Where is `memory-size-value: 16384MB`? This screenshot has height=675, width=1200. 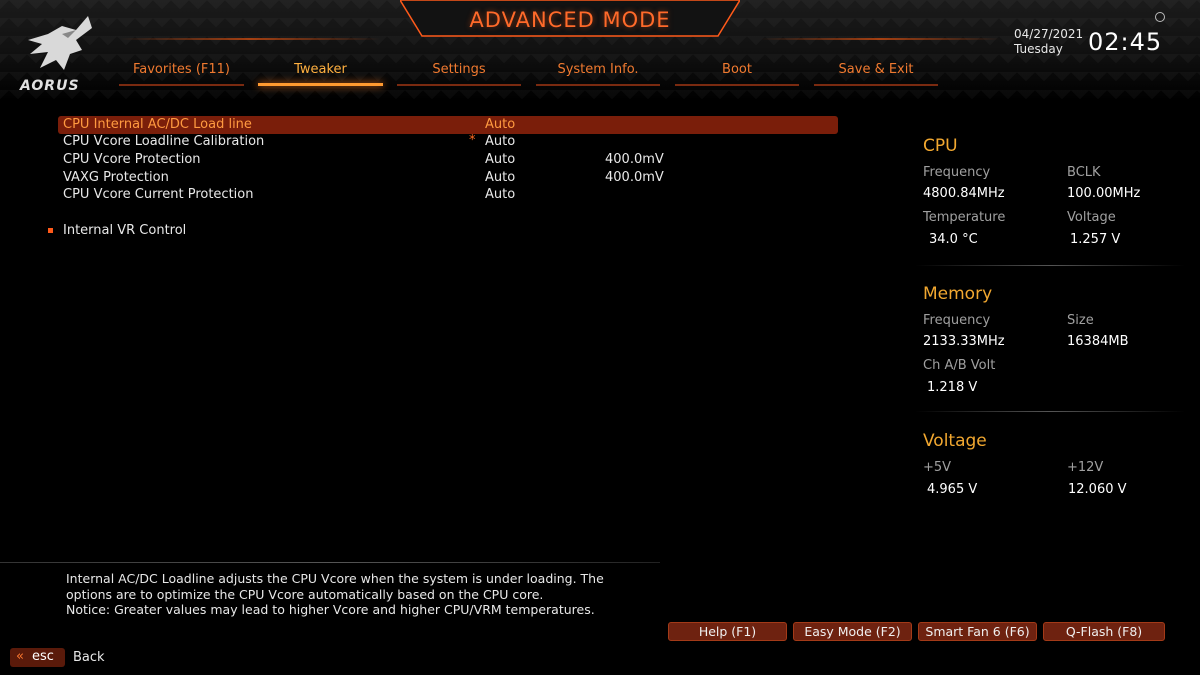 memory-size-value: 16384MB is located at coordinates (1098, 341).